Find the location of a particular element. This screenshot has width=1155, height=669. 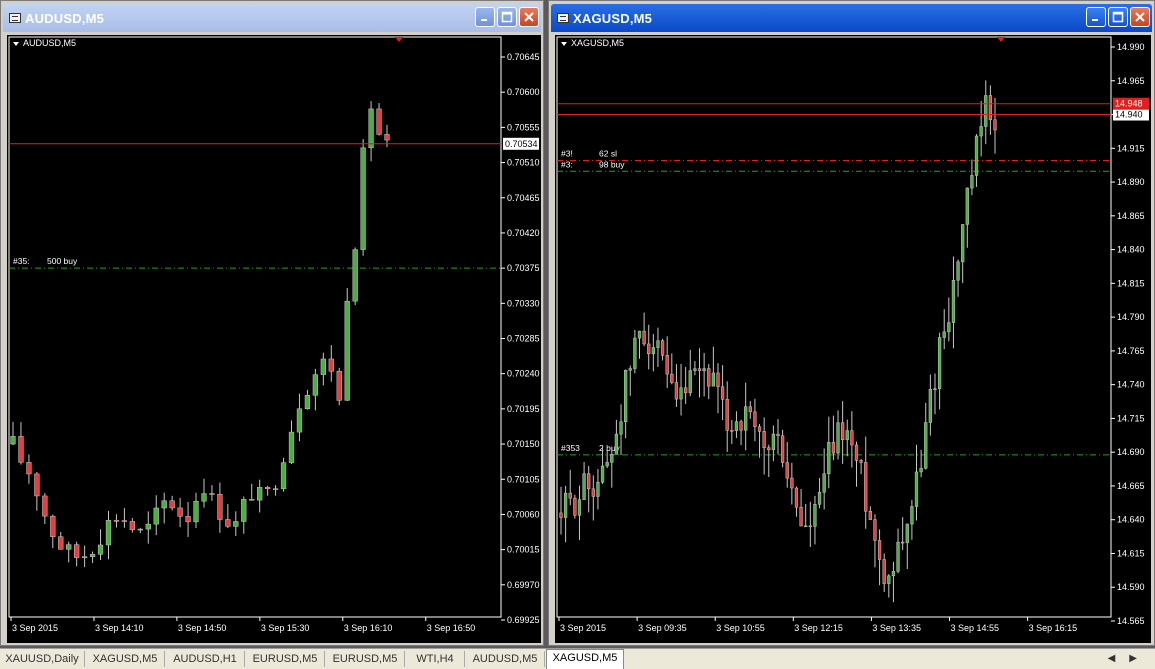

time-tick-label: 3 Sep 16:50 is located at coordinates (451, 628).